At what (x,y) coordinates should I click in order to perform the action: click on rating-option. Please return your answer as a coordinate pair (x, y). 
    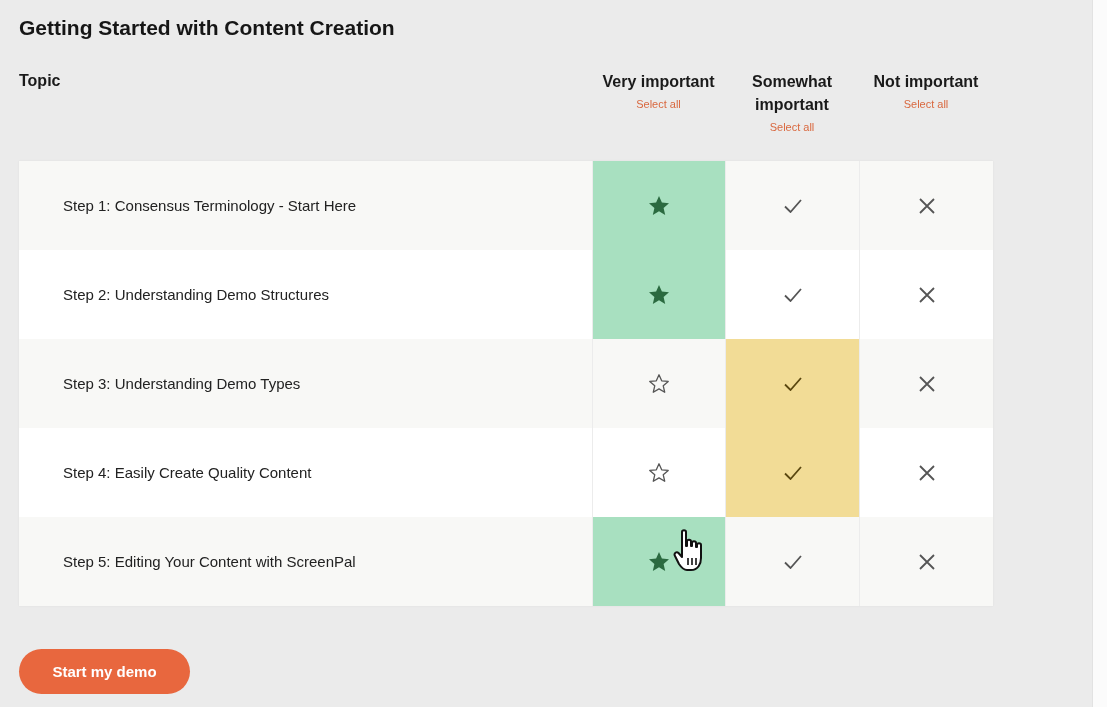
    Looking at the image, I should click on (658, 561).